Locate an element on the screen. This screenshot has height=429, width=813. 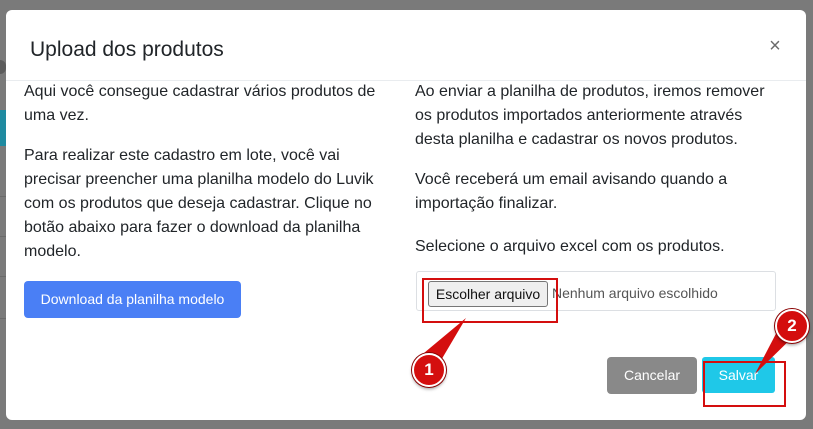
download-template-button: Download da planilha modelo is located at coordinates (132, 299).